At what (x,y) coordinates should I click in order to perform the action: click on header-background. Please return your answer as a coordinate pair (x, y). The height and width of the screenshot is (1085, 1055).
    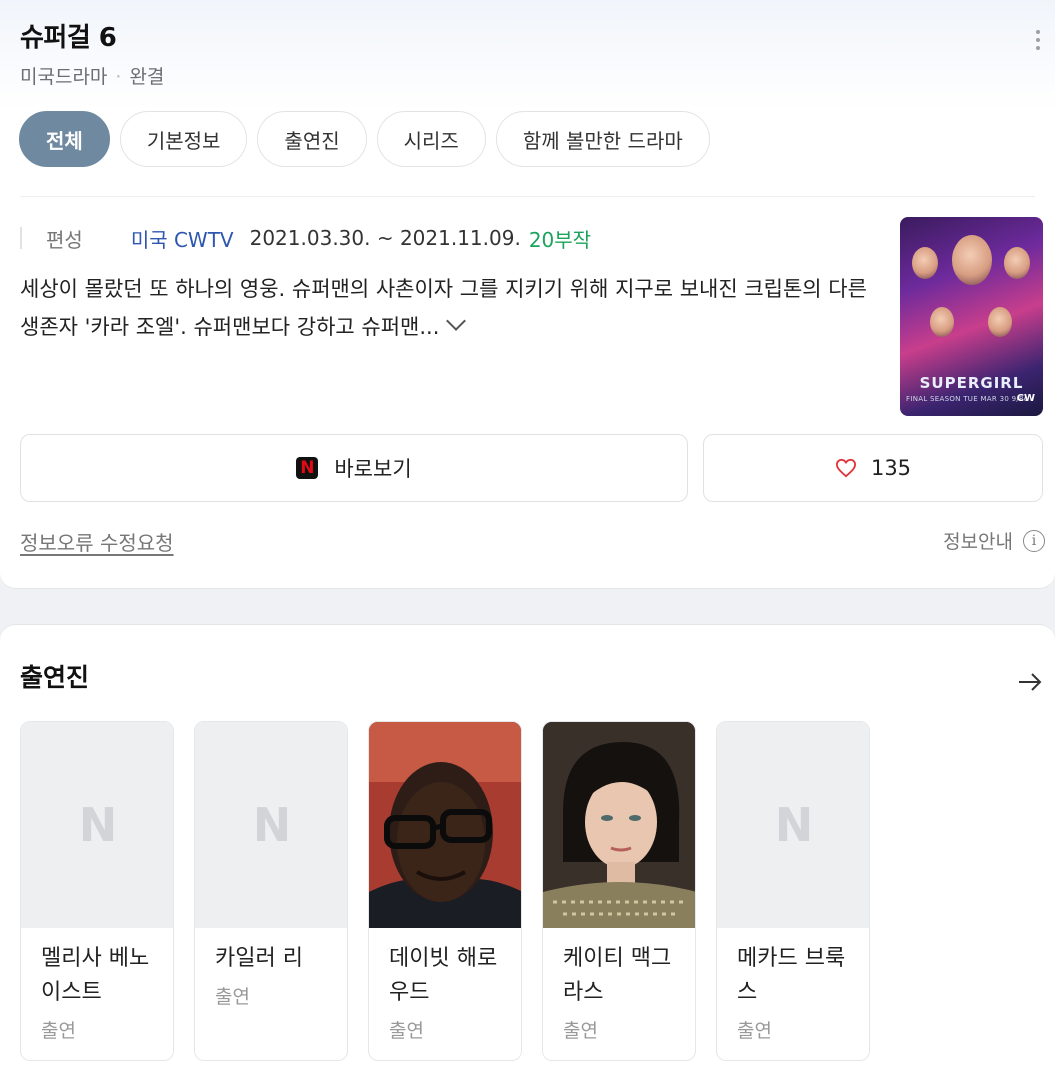
    Looking at the image, I should click on (527, 55).